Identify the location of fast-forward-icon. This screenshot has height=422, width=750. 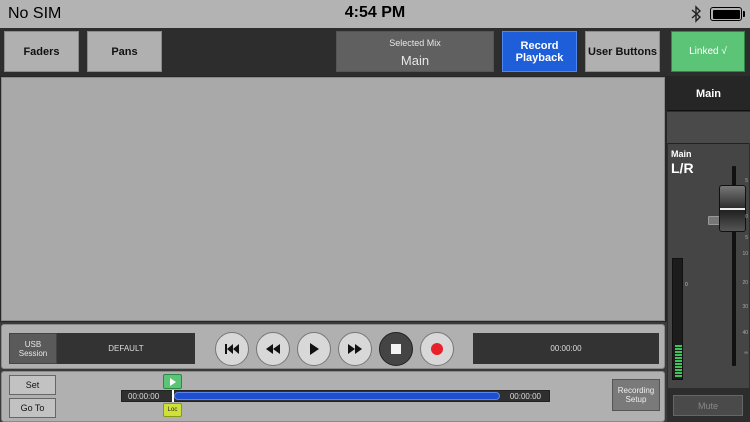
(355, 349).